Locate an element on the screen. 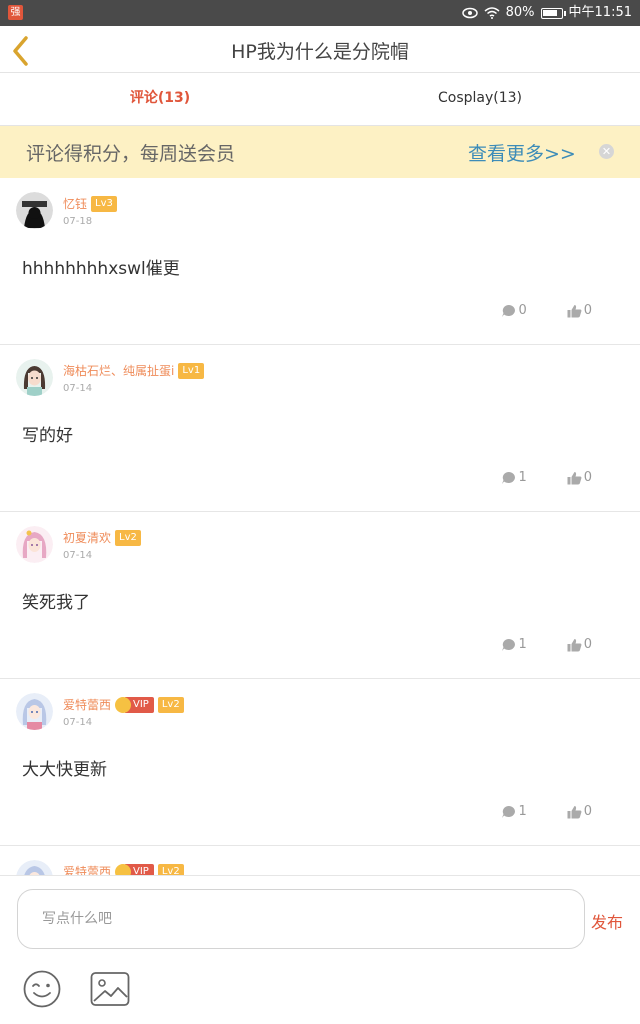  level-badge: Lv1 is located at coordinates (191, 370).